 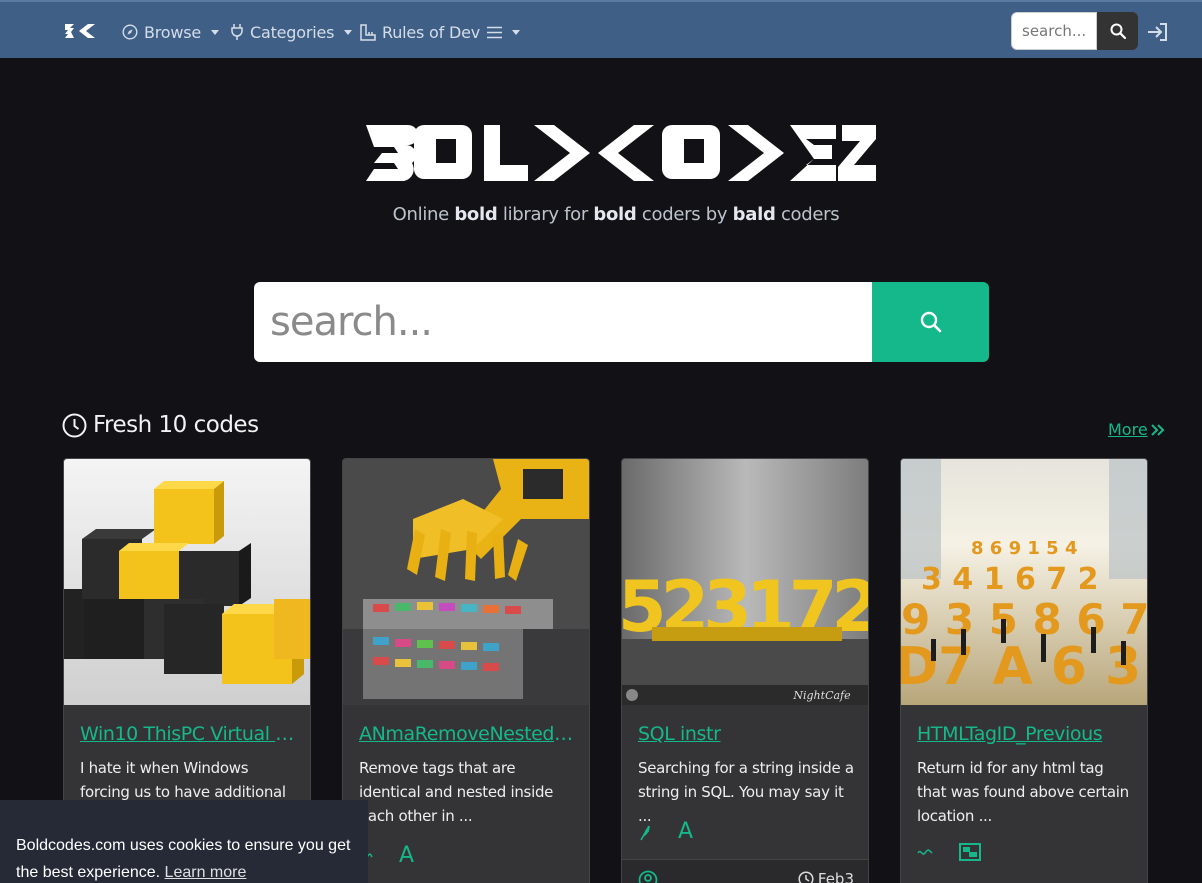 I want to click on nav-browse-dropdown: Browse, so click(x=171, y=32).